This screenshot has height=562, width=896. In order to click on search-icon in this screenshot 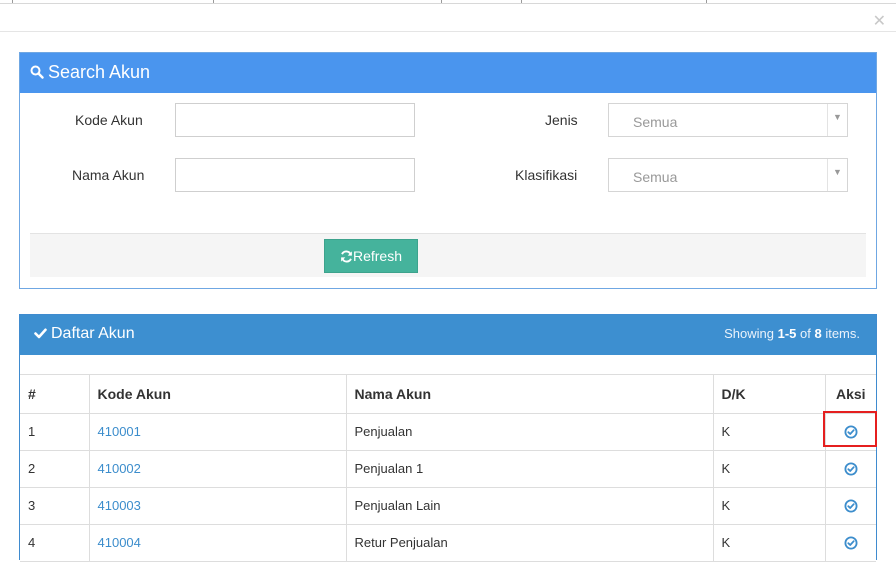, I will do `click(37, 73)`.